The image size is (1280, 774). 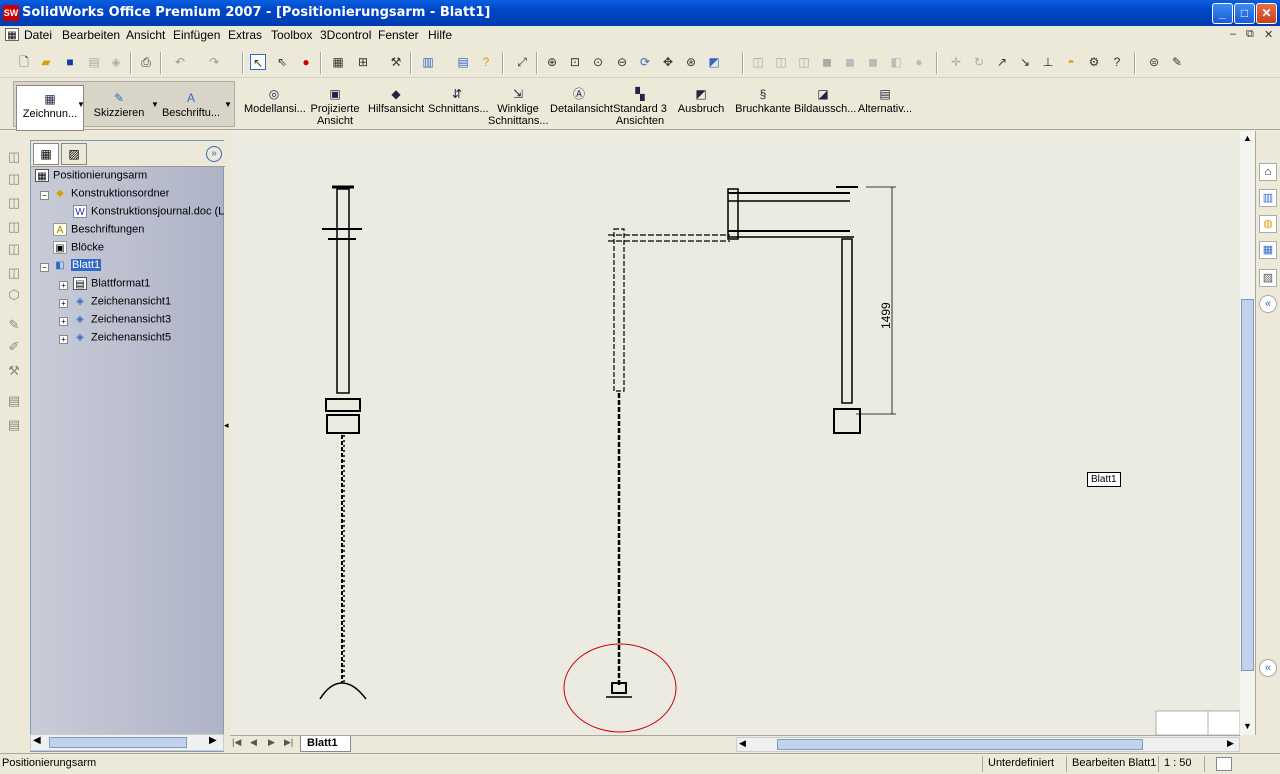 What do you see at coordinates (46, 62) in the screenshot?
I see `open-folder-icon: ▰` at bounding box center [46, 62].